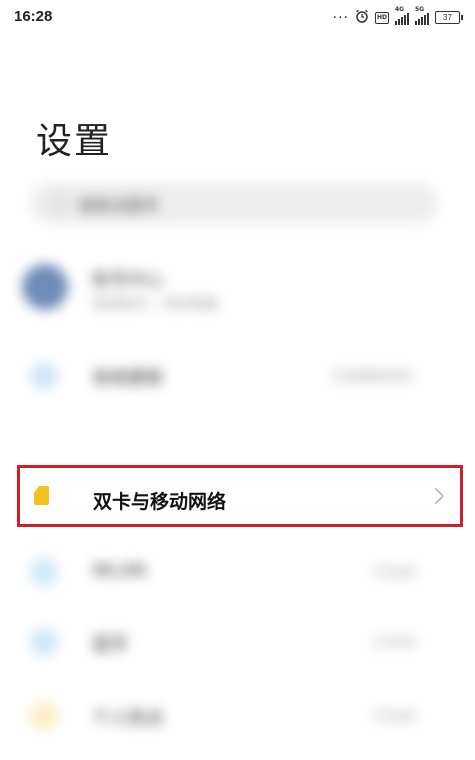  What do you see at coordinates (44, 572) in the screenshot?
I see `wifi-icon` at bounding box center [44, 572].